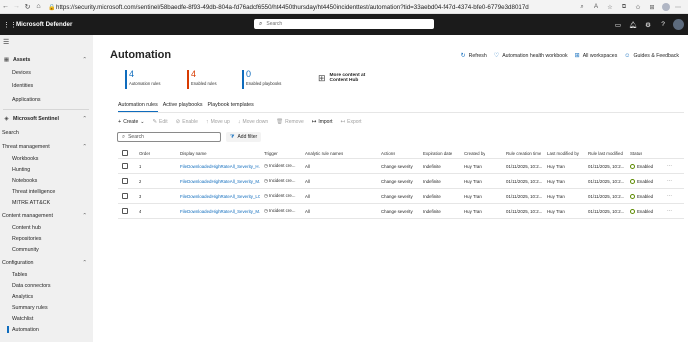 The image size is (688, 342). I want to click on nav-item-repositories: Repositories, so click(46, 238).